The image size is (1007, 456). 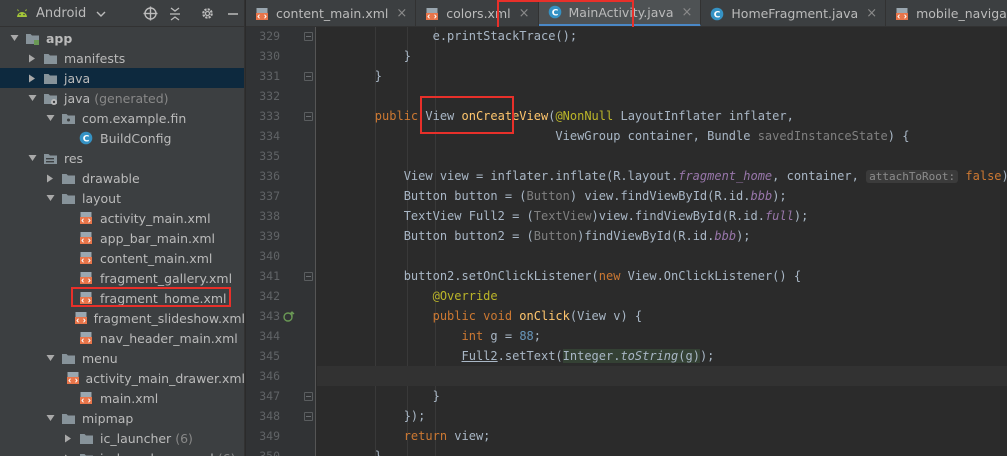 I want to click on override-icon, so click(x=289, y=316).